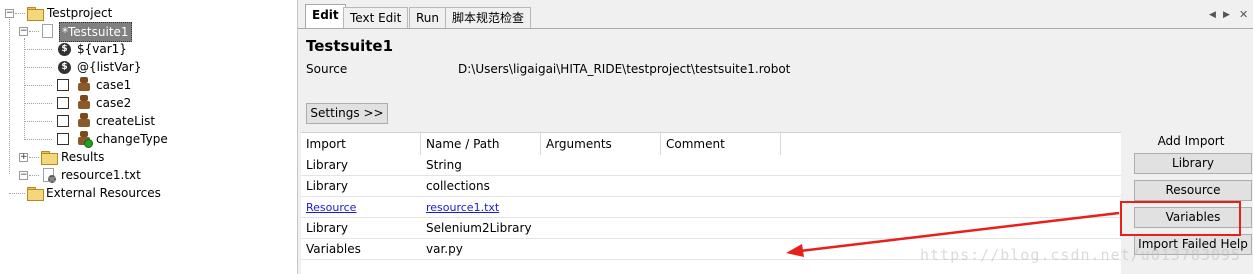  Describe the element at coordinates (114, 103) in the screenshot. I see `tree-item-label: case2` at that location.